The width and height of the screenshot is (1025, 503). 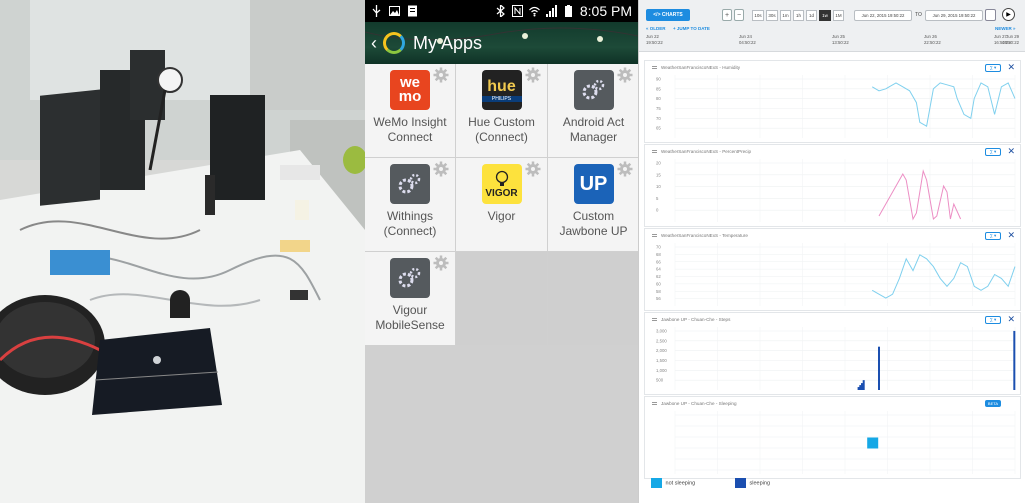 I want to click on app-tile-android-act-manager: Android Act Manager, so click(x=593, y=110).